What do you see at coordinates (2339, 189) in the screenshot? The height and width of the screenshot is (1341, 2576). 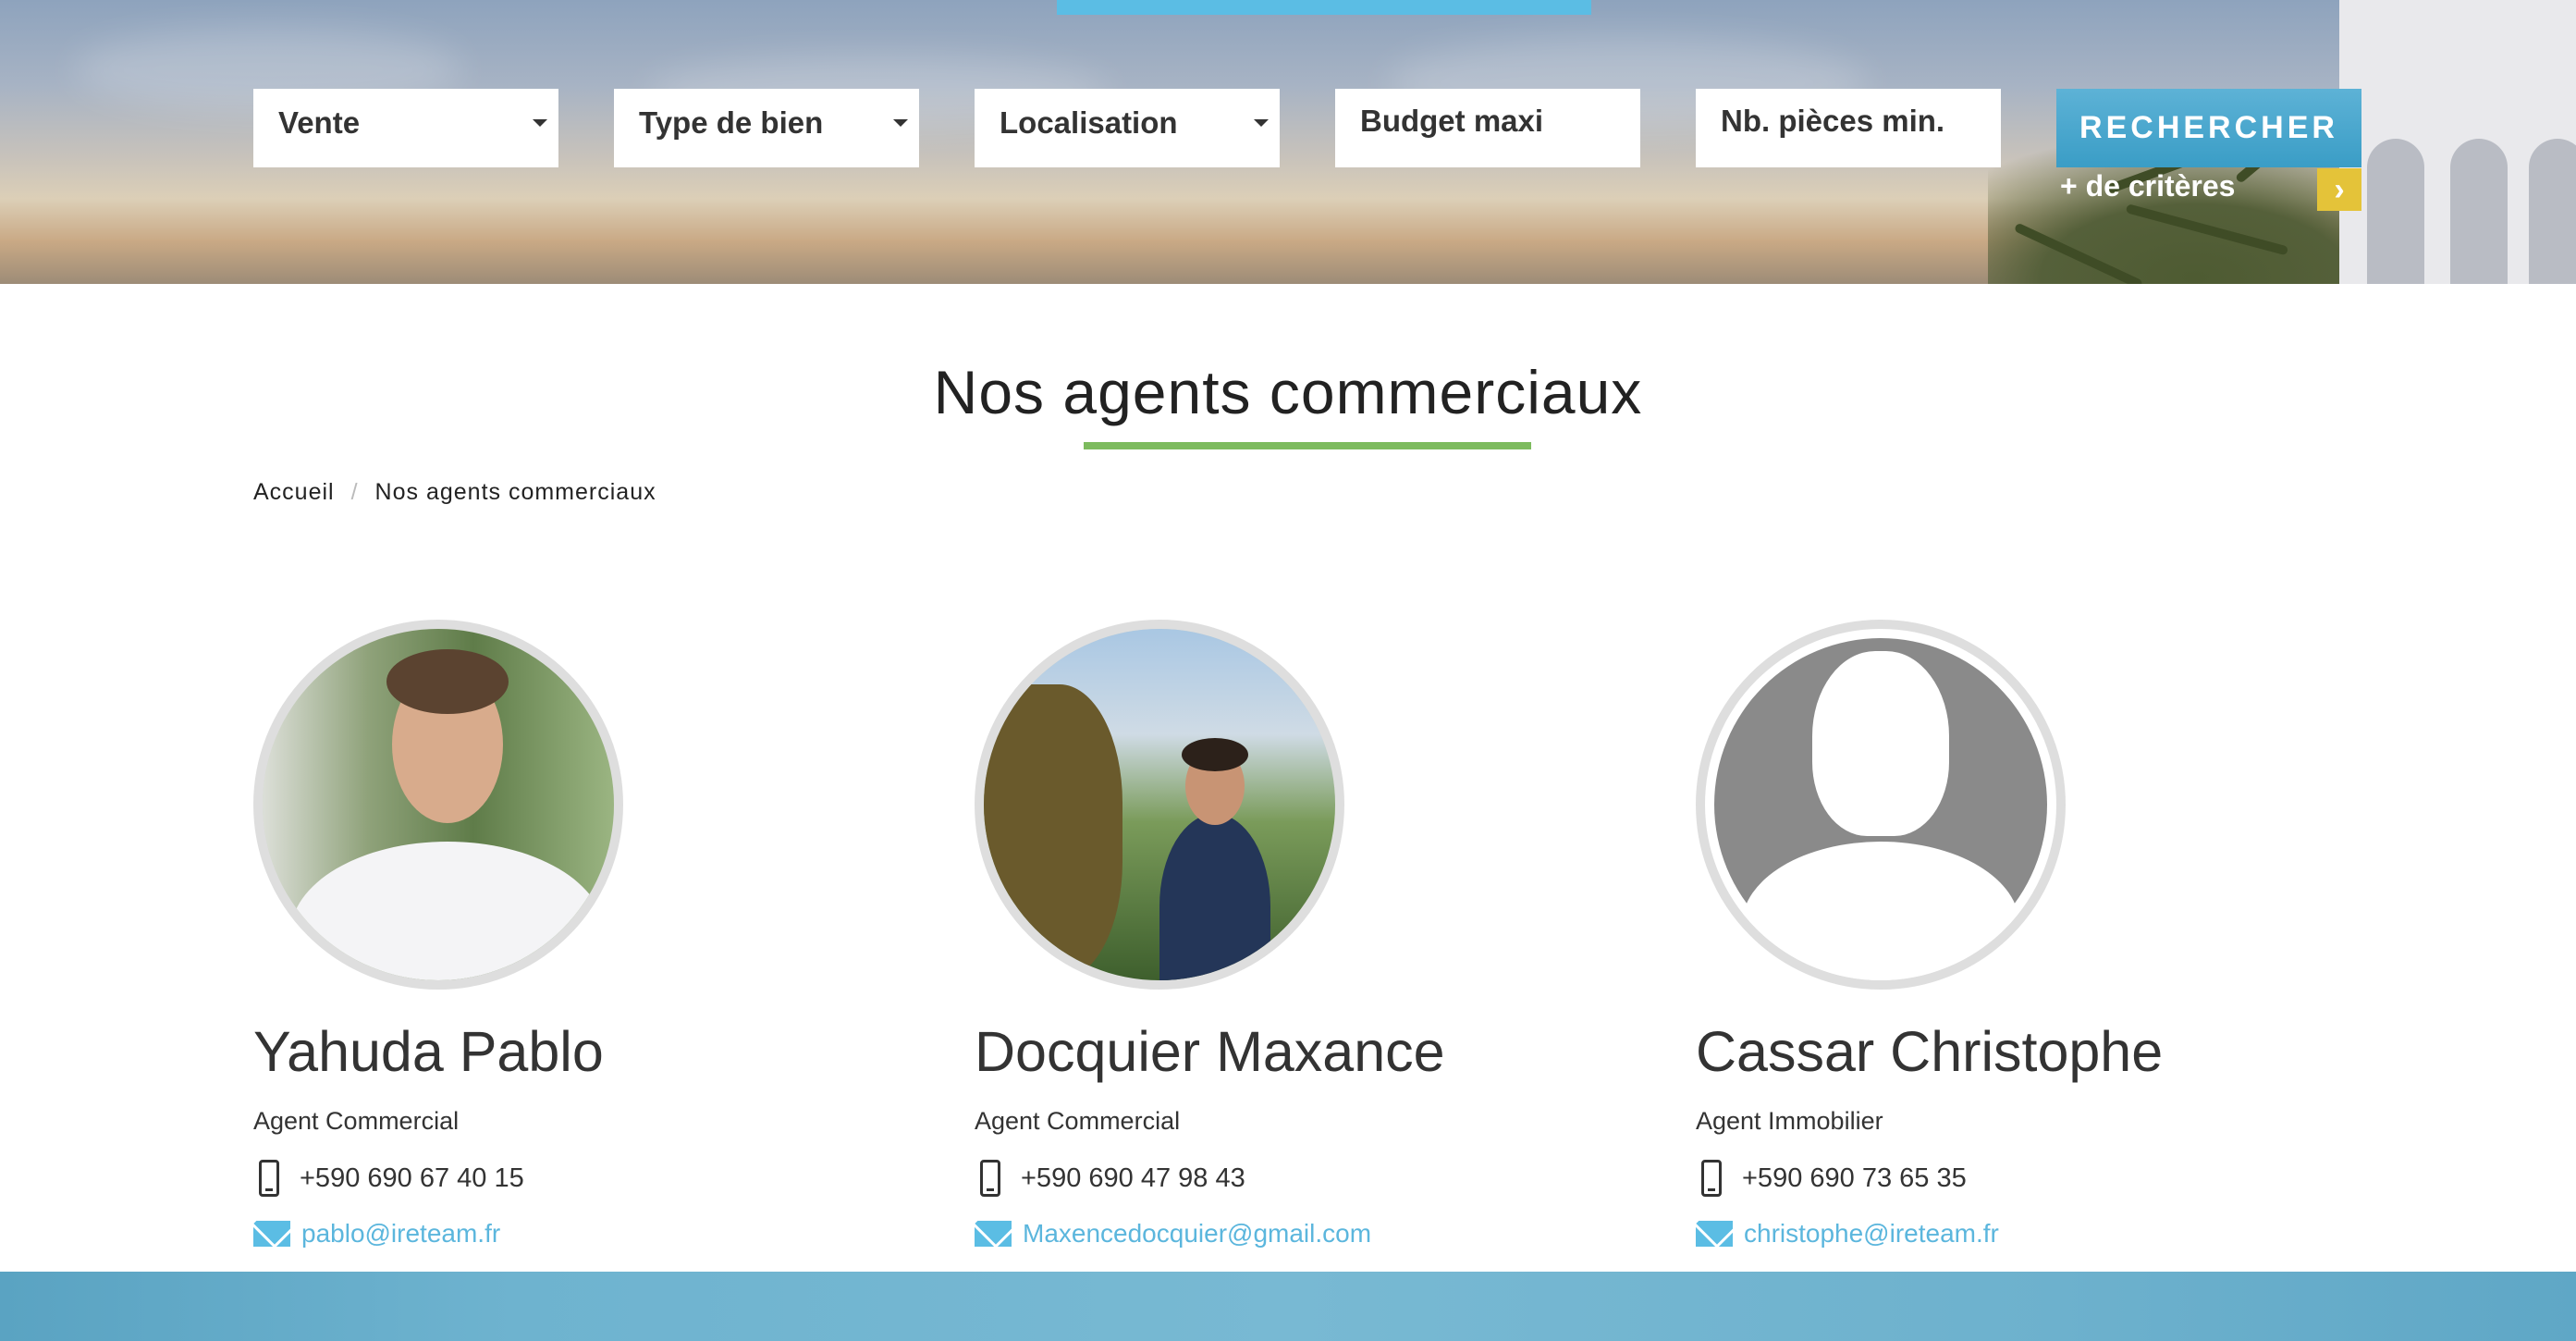 I see `chevron-right-icon: ›` at bounding box center [2339, 189].